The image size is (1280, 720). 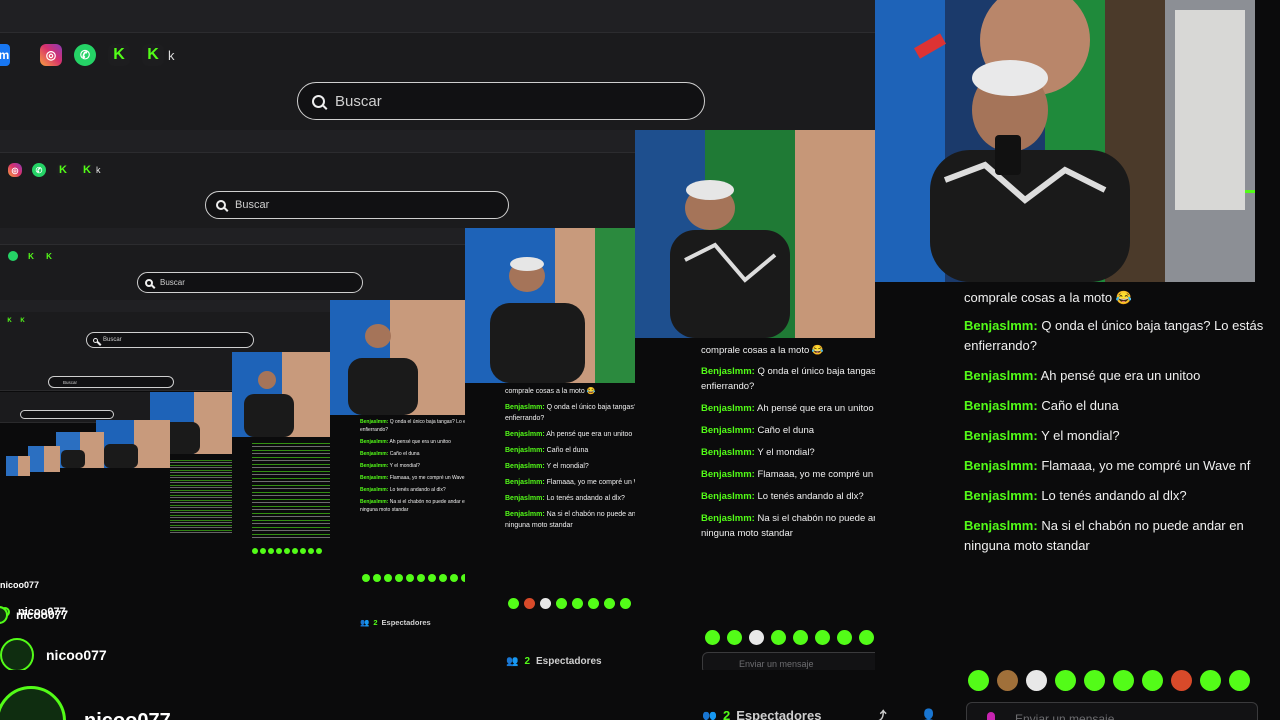 I want to click on video-player: hat, so click(x=1065, y=141).